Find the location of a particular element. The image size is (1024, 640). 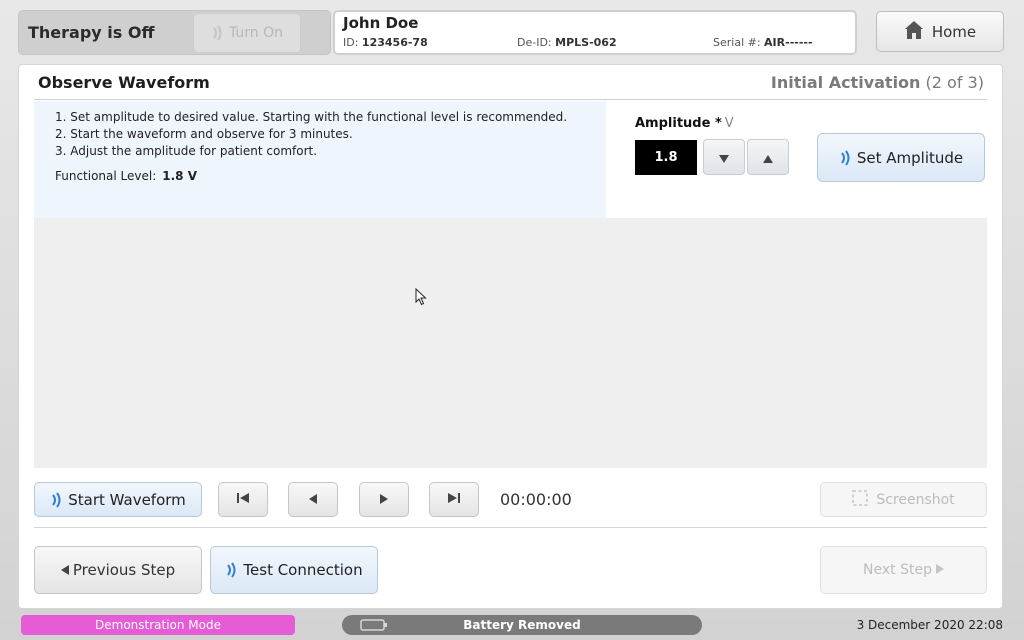

controls-divider is located at coordinates (510, 527).